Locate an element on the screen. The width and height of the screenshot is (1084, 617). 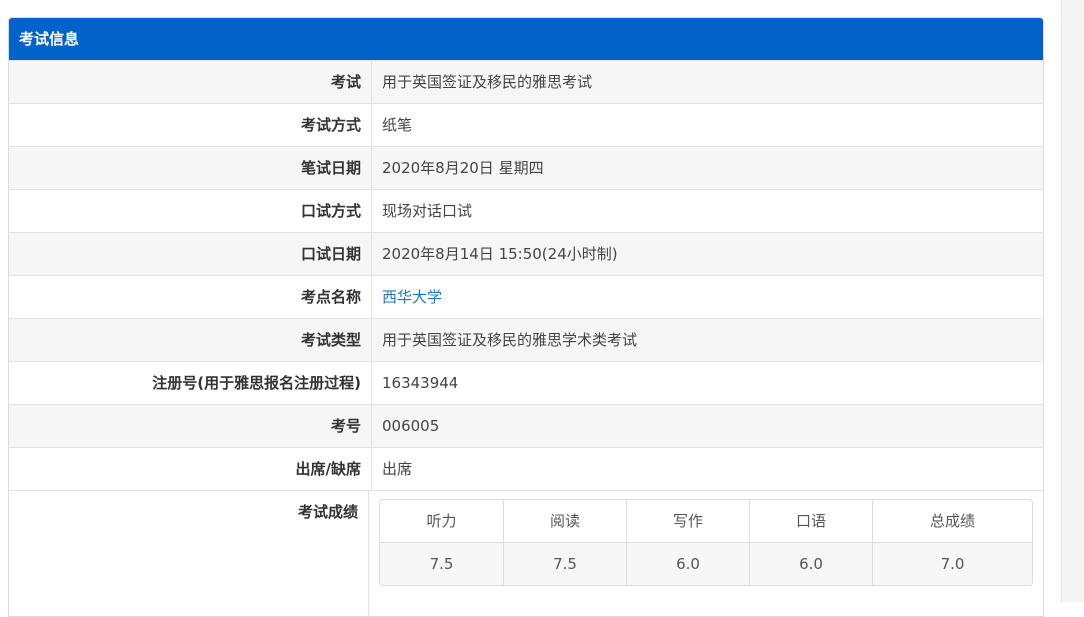
row-exam: 考试 用于英国签证及移民的雅思考试 is located at coordinates (526, 81).